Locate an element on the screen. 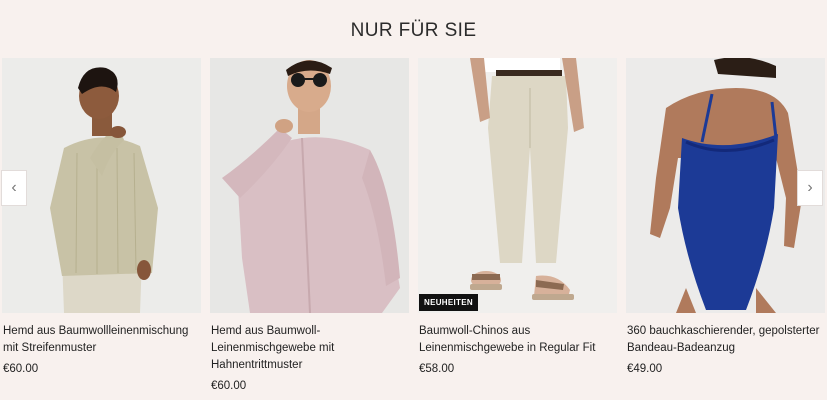  product-price: €58.00 is located at coordinates (437, 369).